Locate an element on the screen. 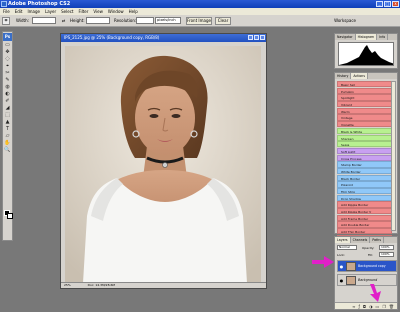 This screenshot has height=312, width=400. minimize-button: _ is located at coordinates (379, 4).